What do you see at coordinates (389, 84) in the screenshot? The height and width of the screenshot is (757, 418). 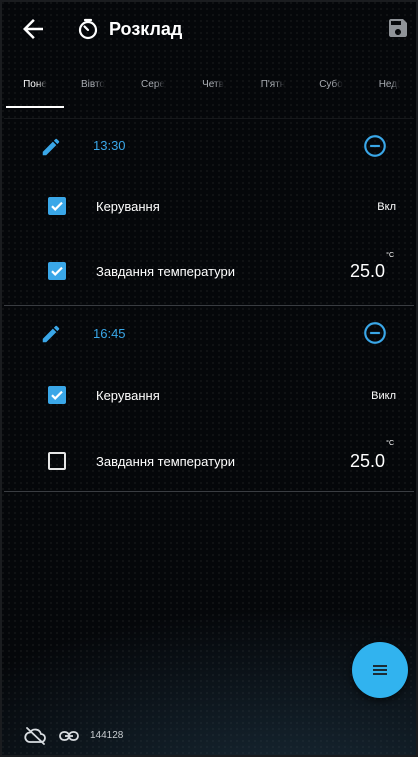 I see `tab-label: Неді` at bounding box center [389, 84].